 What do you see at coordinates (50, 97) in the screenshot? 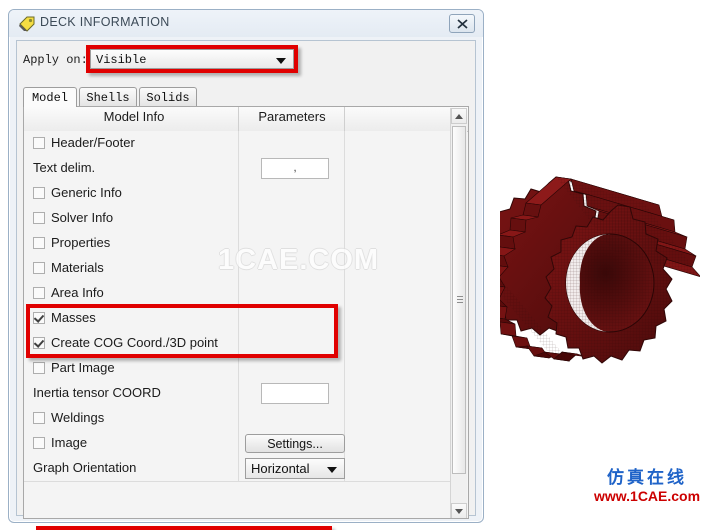
I see `tab-model: Model` at bounding box center [50, 97].